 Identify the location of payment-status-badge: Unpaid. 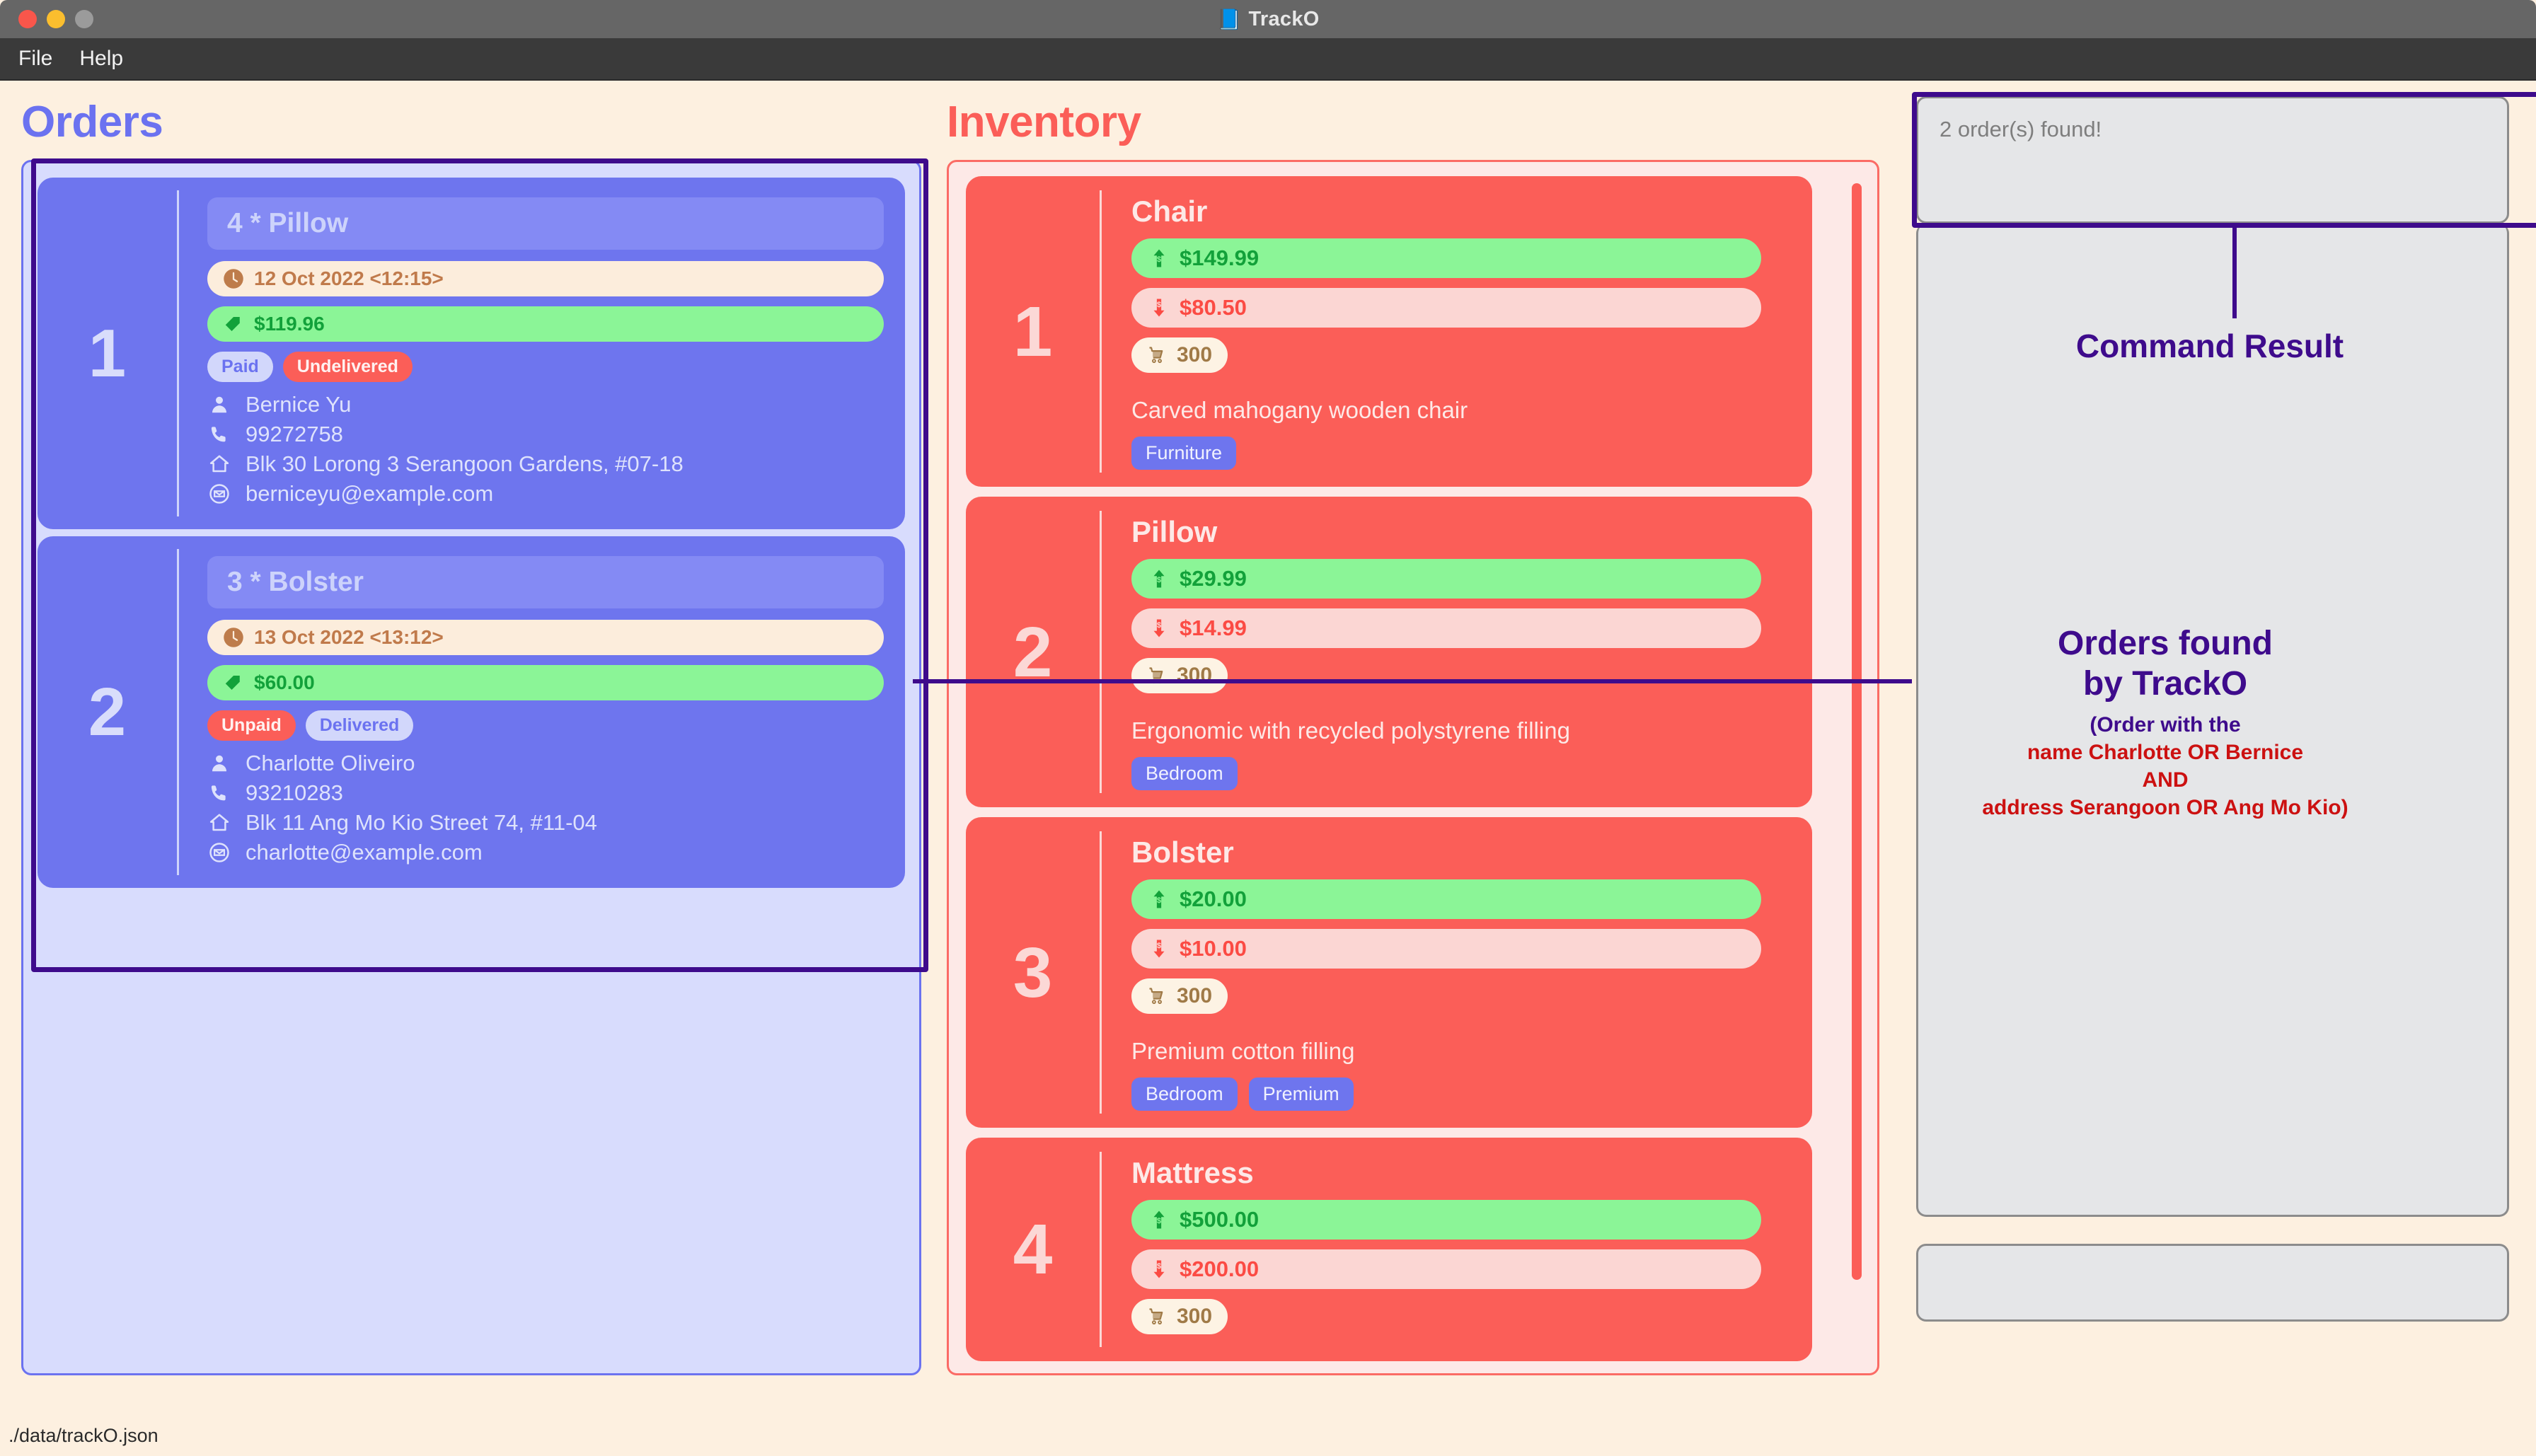
(252, 725).